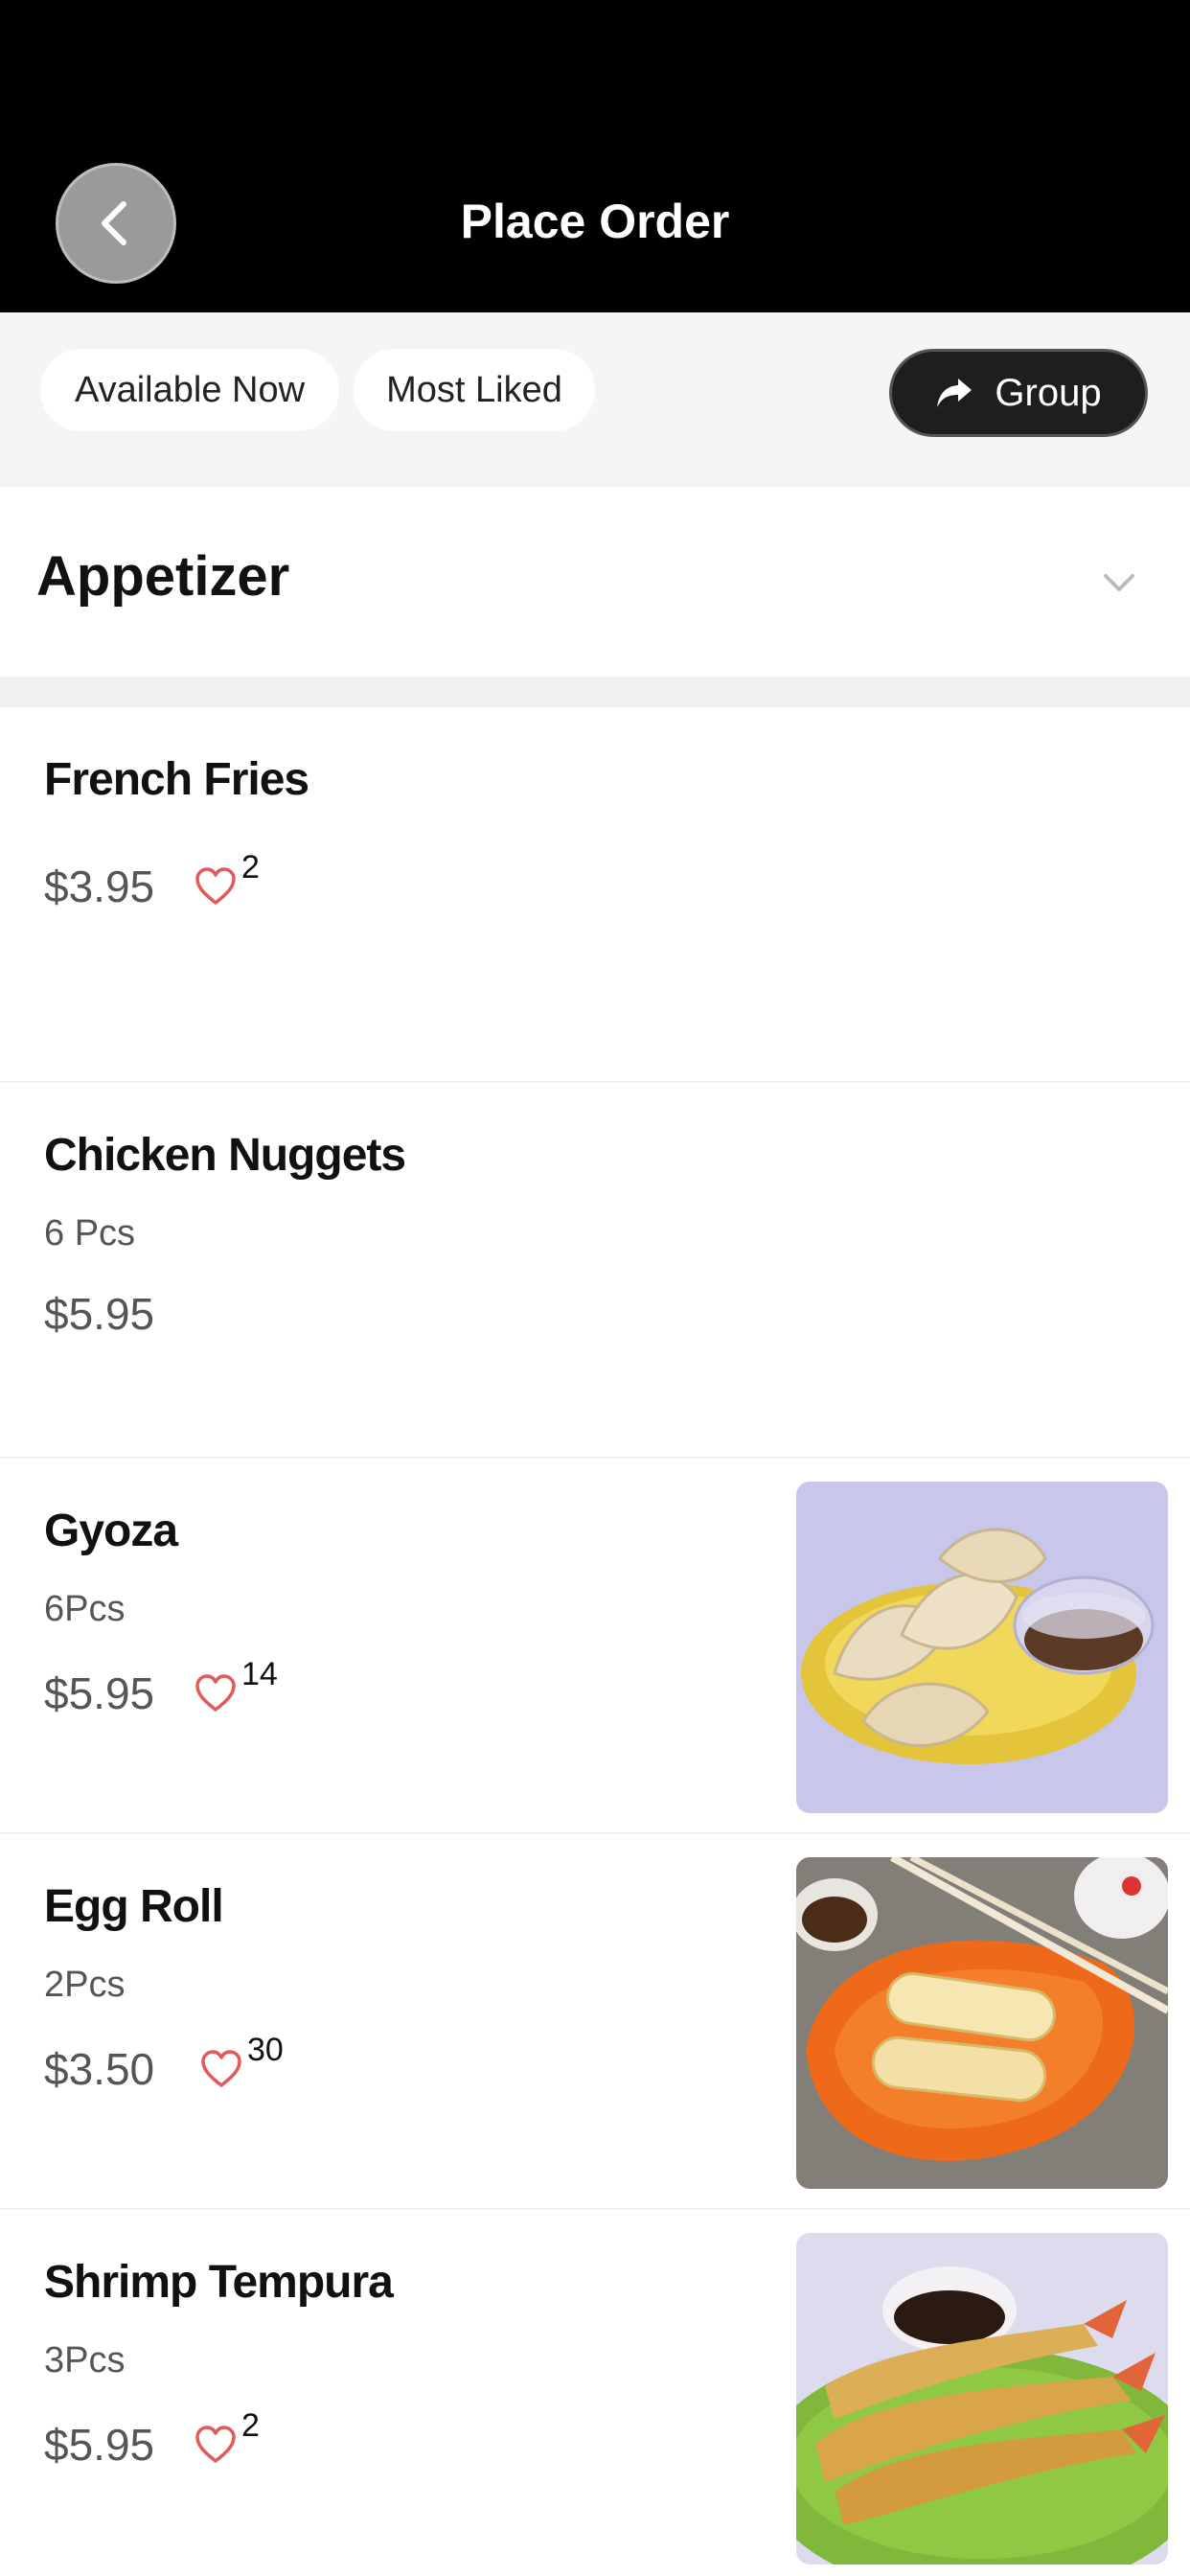 The height and width of the screenshot is (2576, 1190). I want to click on filter-bar: Available Now Most Liked Group, so click(595, 399).